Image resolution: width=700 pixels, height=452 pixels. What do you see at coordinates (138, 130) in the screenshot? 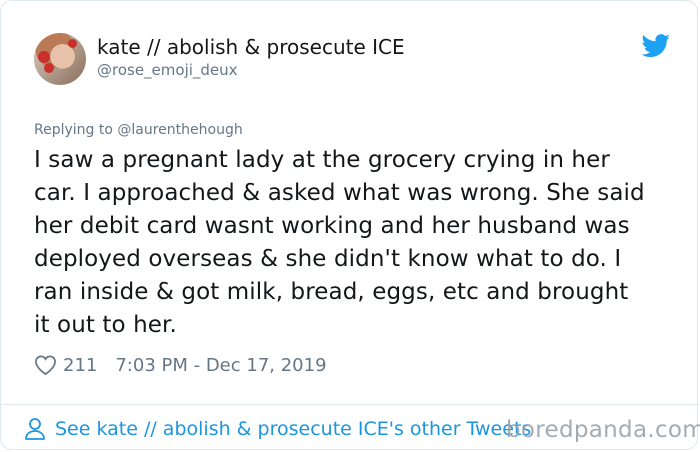
I see `replying-to: Replying to @laurenthehough` at bounding box center [138, 130].